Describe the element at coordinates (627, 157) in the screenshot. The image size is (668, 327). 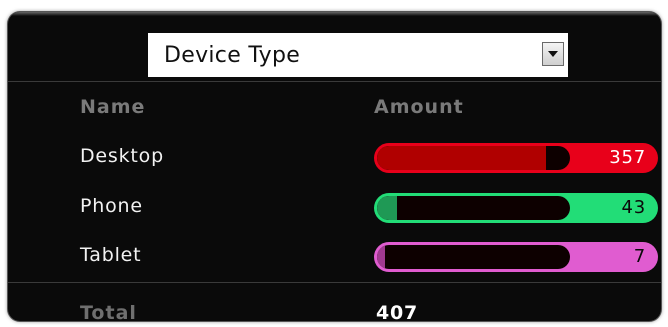
I see `amount-value-desktop: 357` at that location.